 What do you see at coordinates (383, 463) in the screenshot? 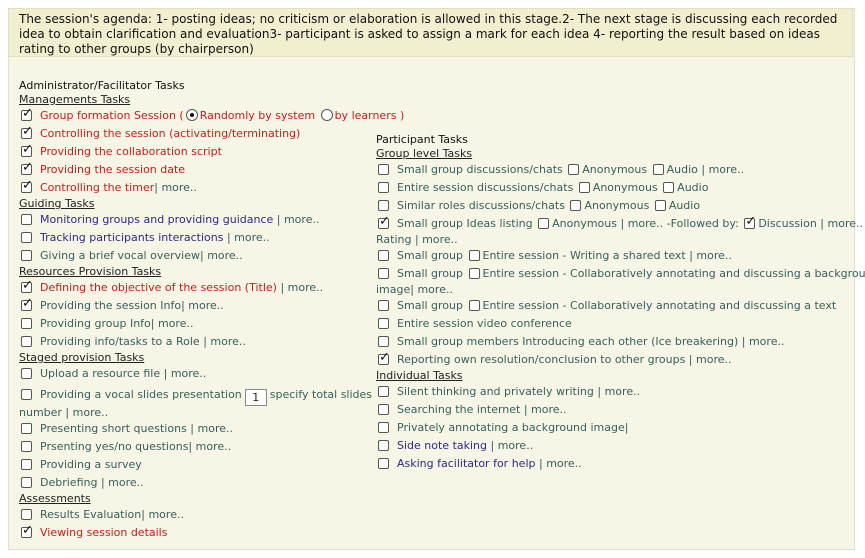
I see `asking-help-checkbox` at bounding box center [383, 463].